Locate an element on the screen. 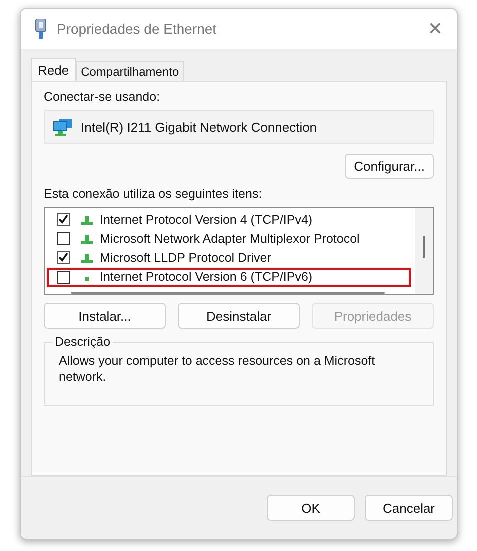  tab: Rede is located at coordinates (53, 69).